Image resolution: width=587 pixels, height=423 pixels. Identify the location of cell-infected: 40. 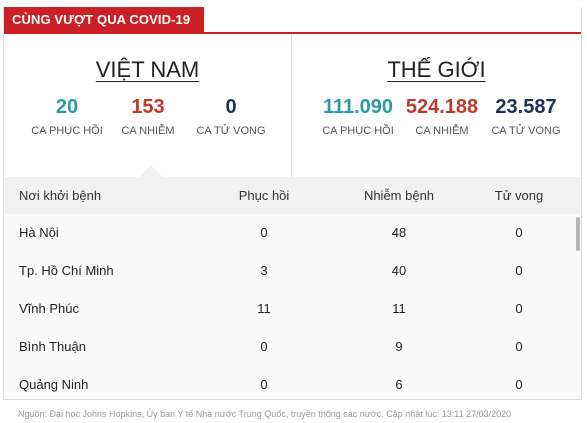
(399, 270).